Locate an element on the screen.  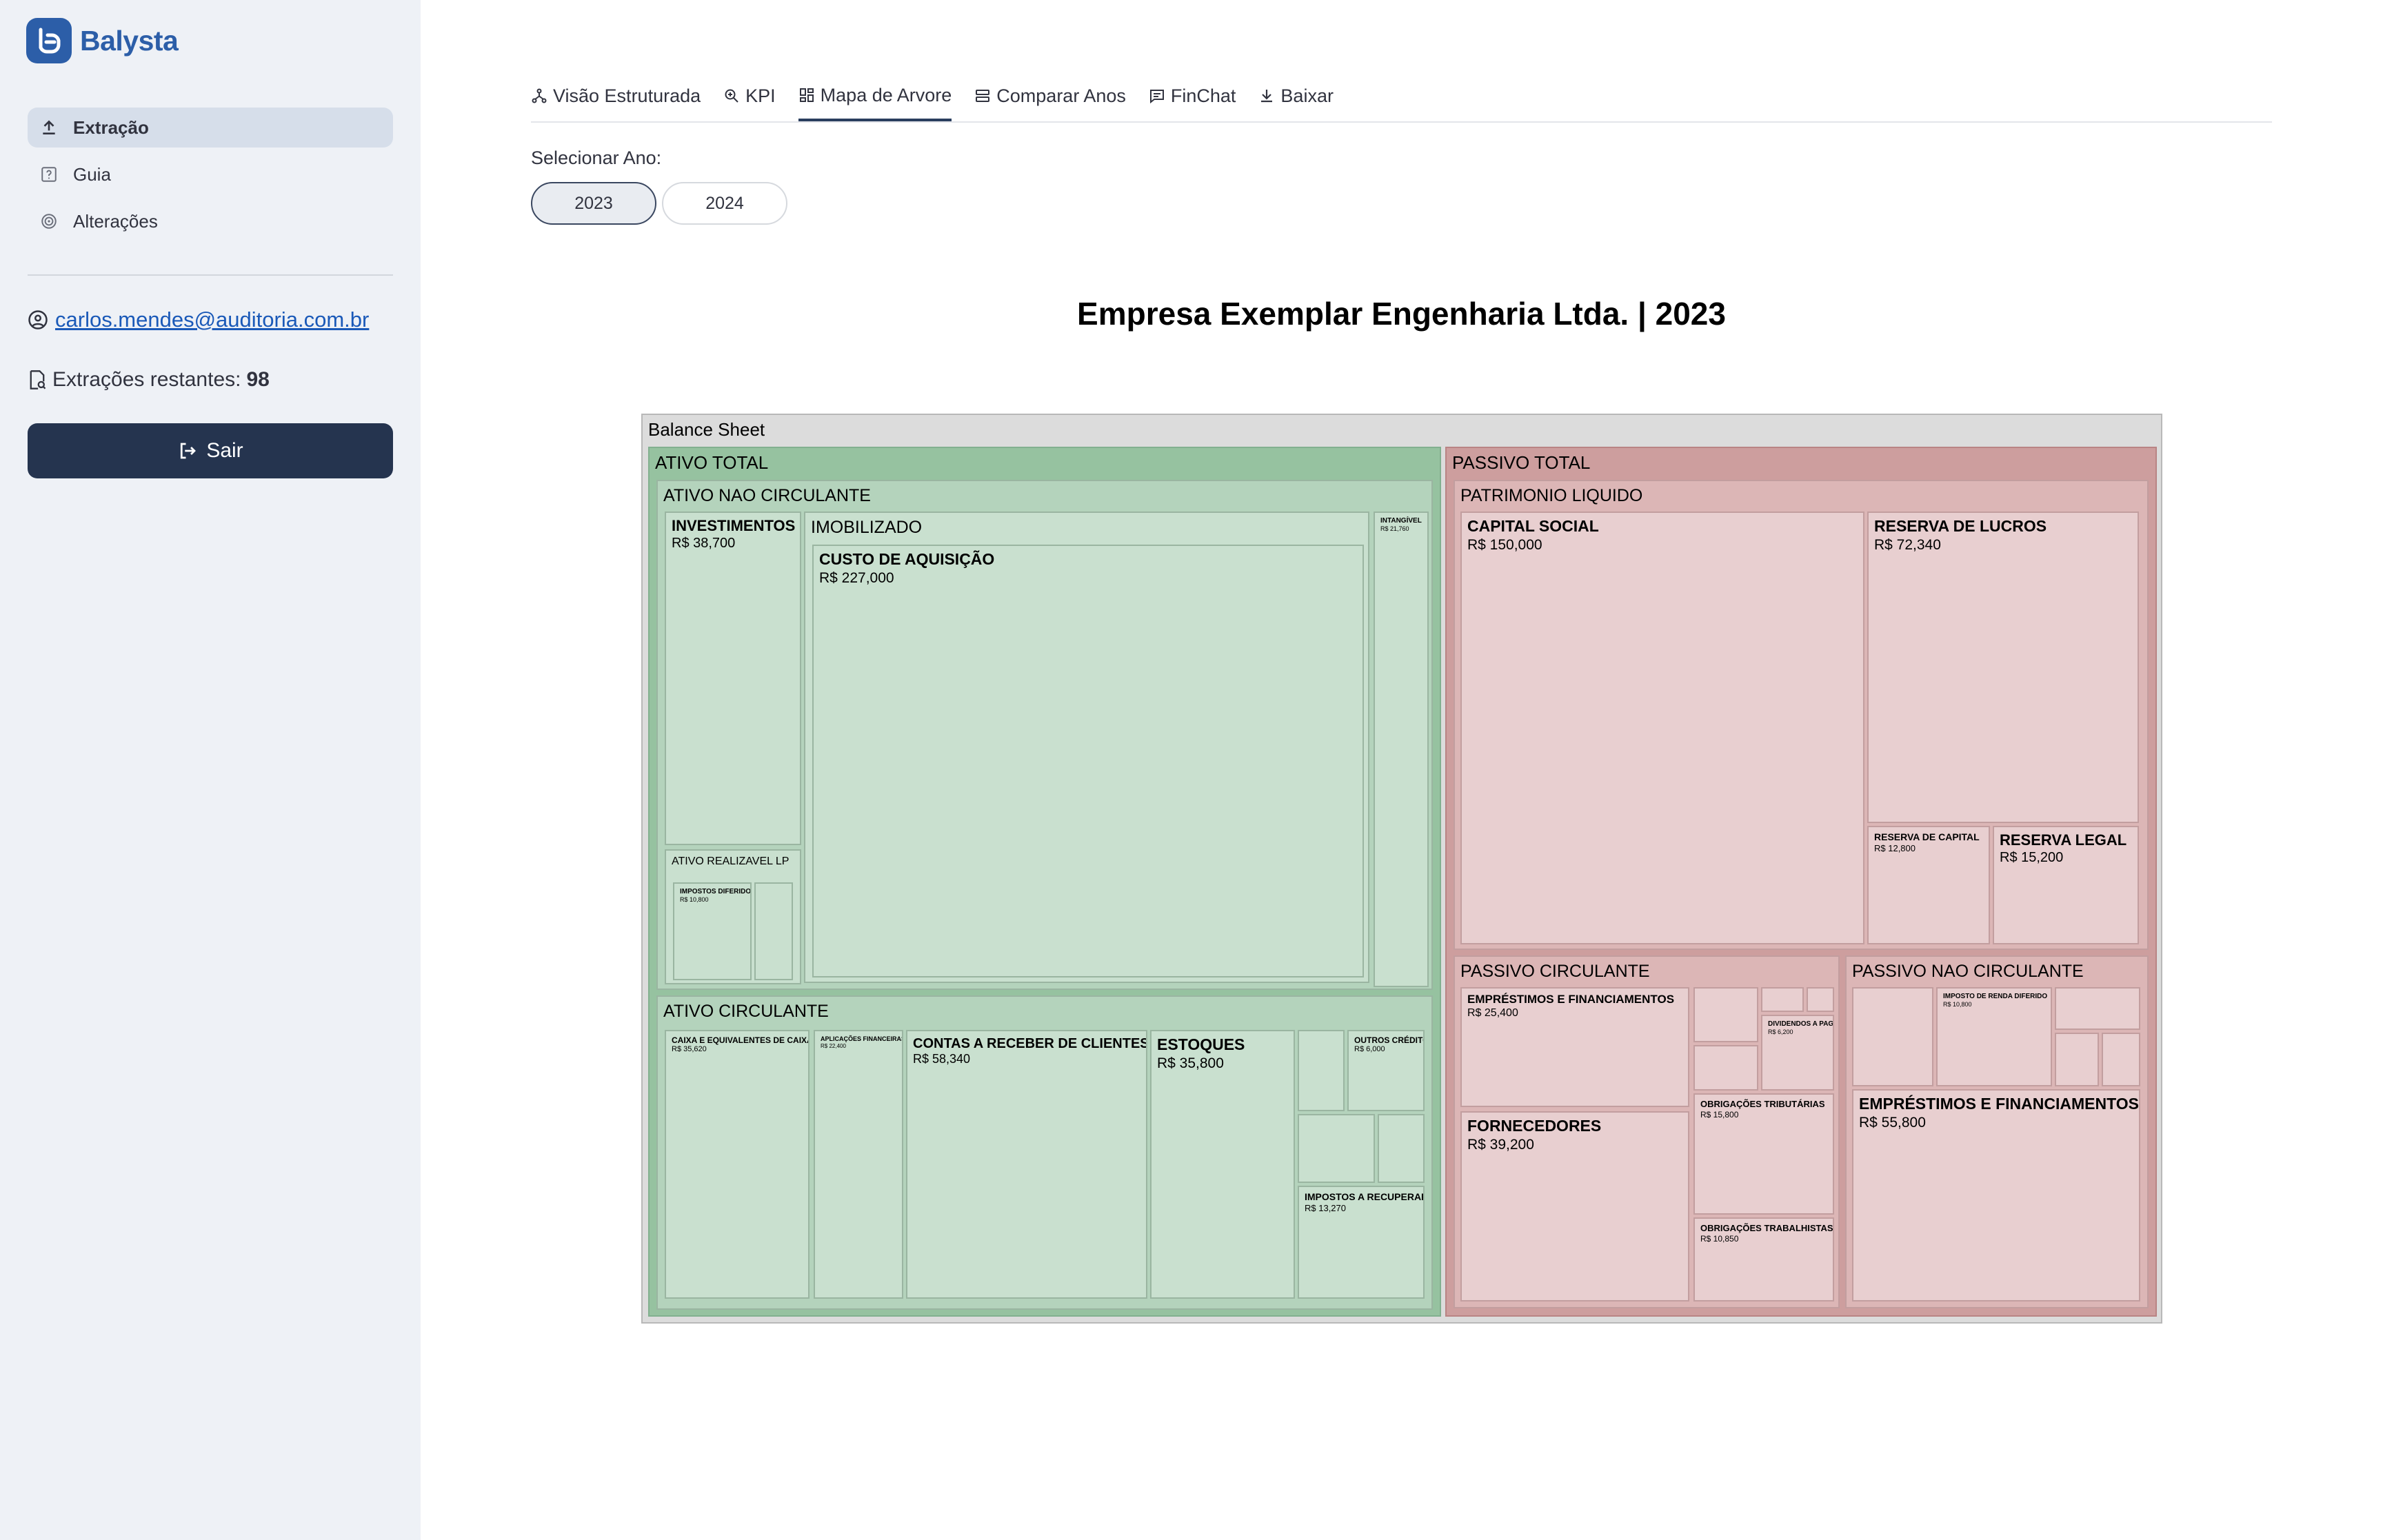
treemap-node-label: RESERVA DE CAPITAL R$ 12,800 is located at coordinates (1927, 842).